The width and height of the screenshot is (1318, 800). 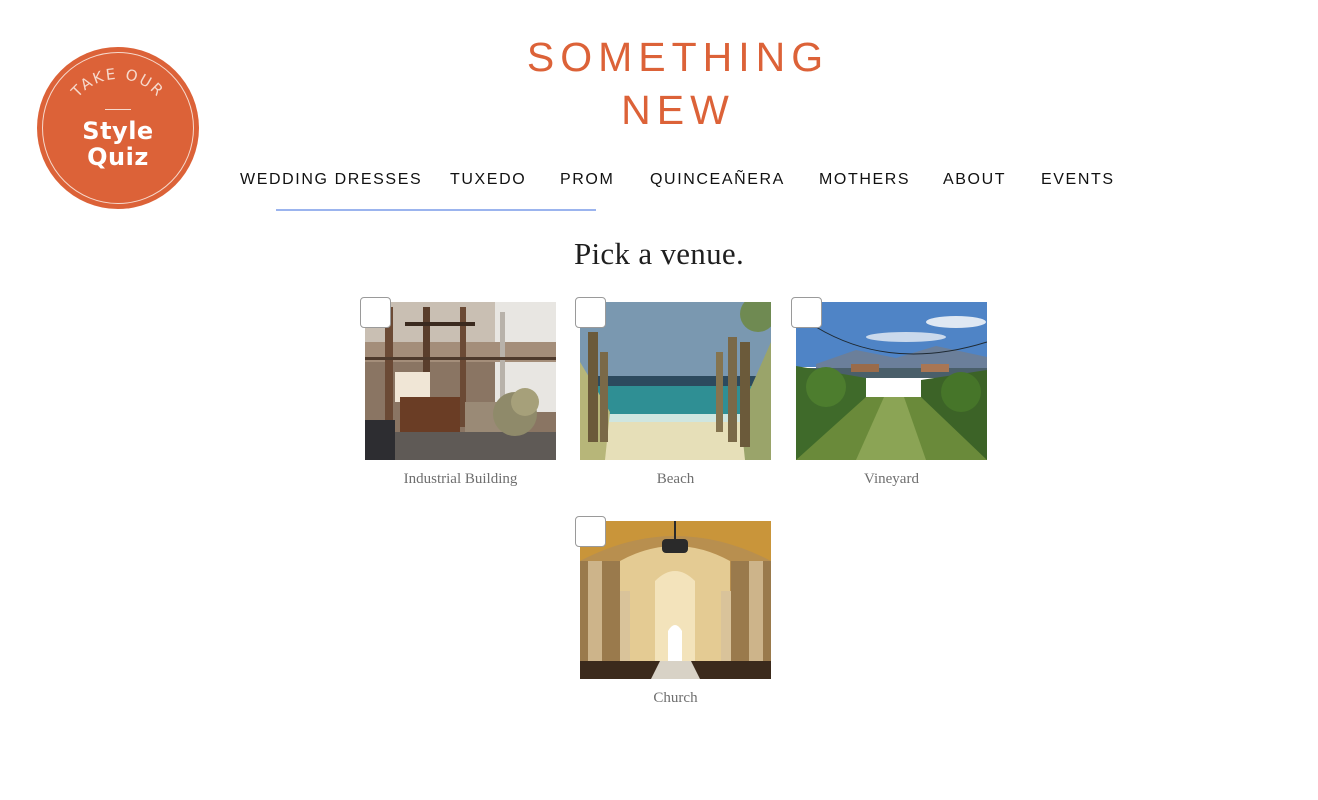 What do you see at coordinates (717, 180) in the screenshot?
I see `nav-item-quinceanera: QUINCEAÑERA` at bounding box center [717, 180].